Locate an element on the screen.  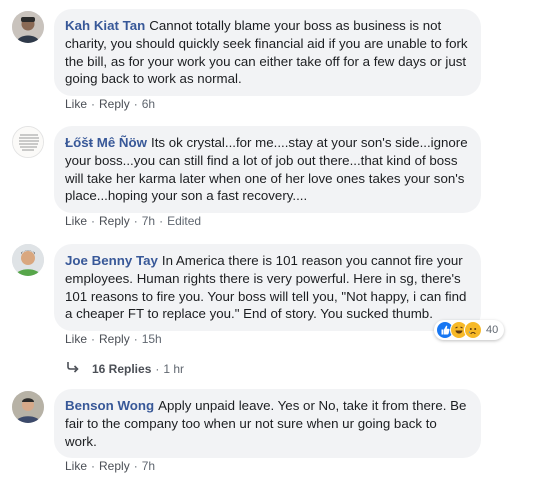
view-replies: 16 Replies · 1 hr is located at coordinates (125, 369).